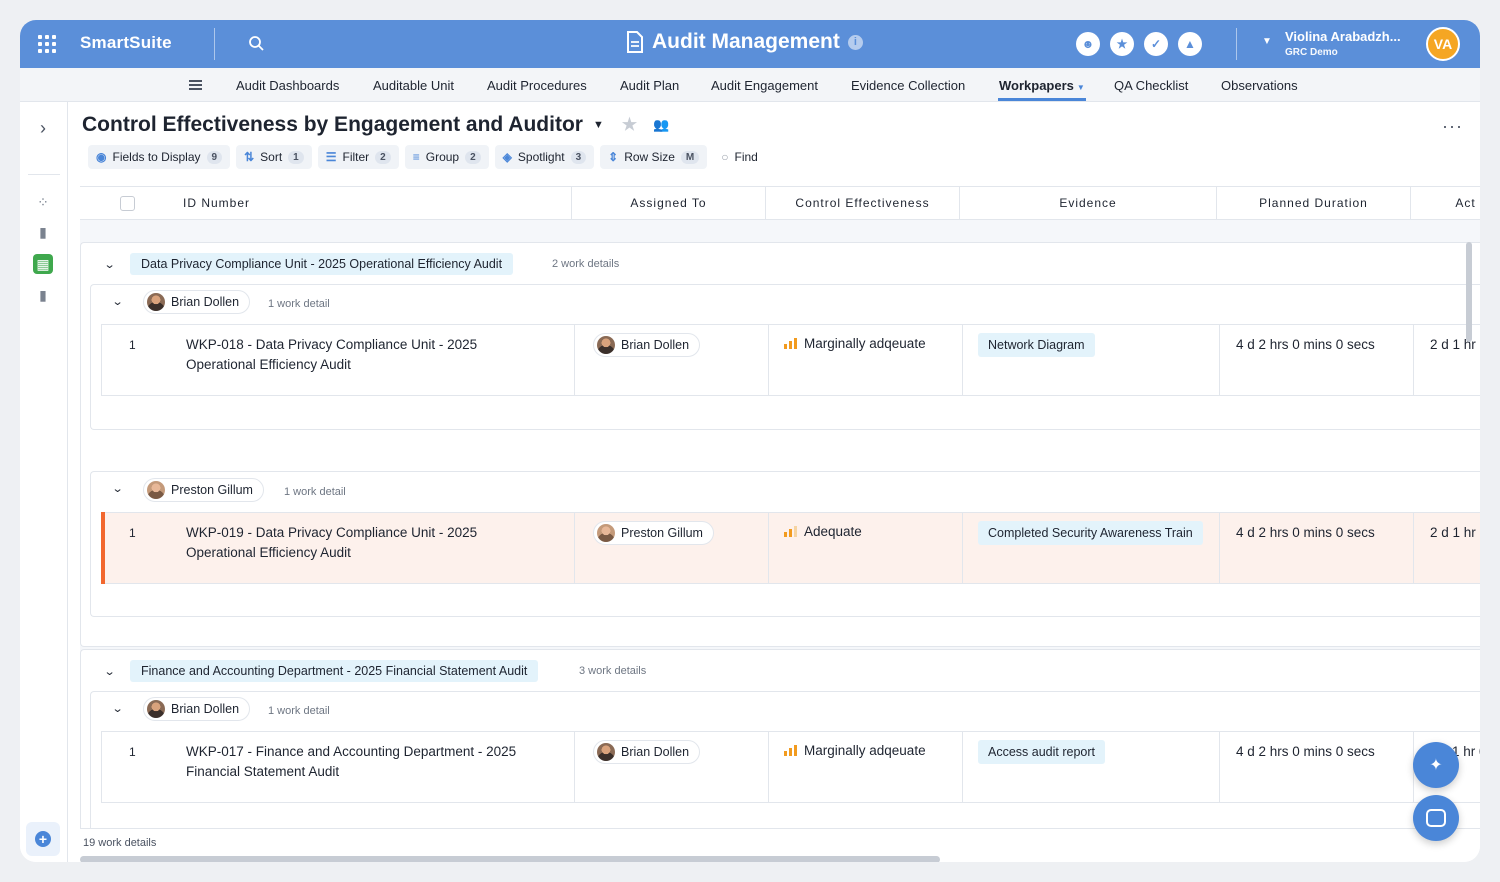  I want to click on nav-audit-dashboards: Audit Dashboards, so click(287, 85).